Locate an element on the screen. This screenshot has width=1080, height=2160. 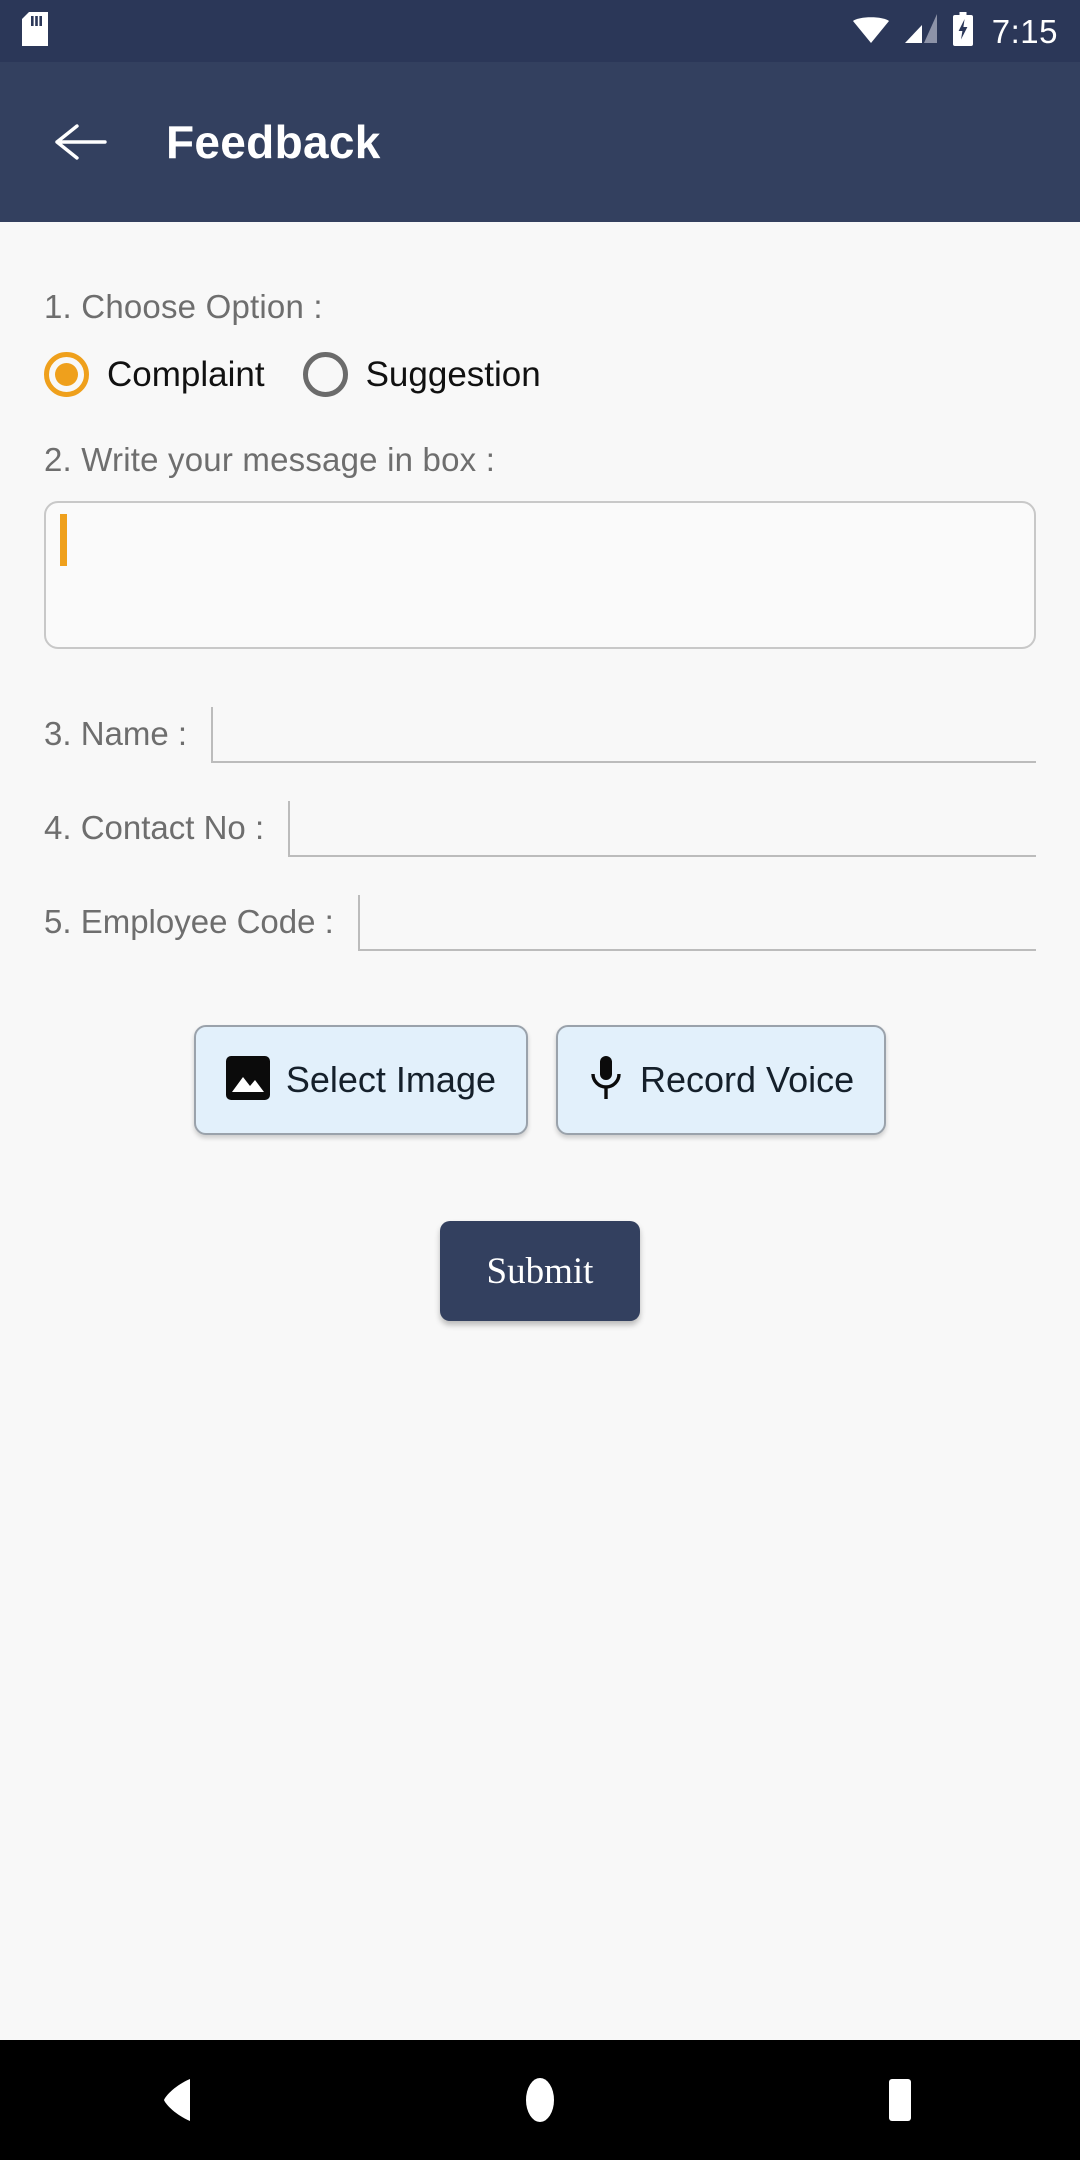
employee-code-input is located at coordinates (696, 923).